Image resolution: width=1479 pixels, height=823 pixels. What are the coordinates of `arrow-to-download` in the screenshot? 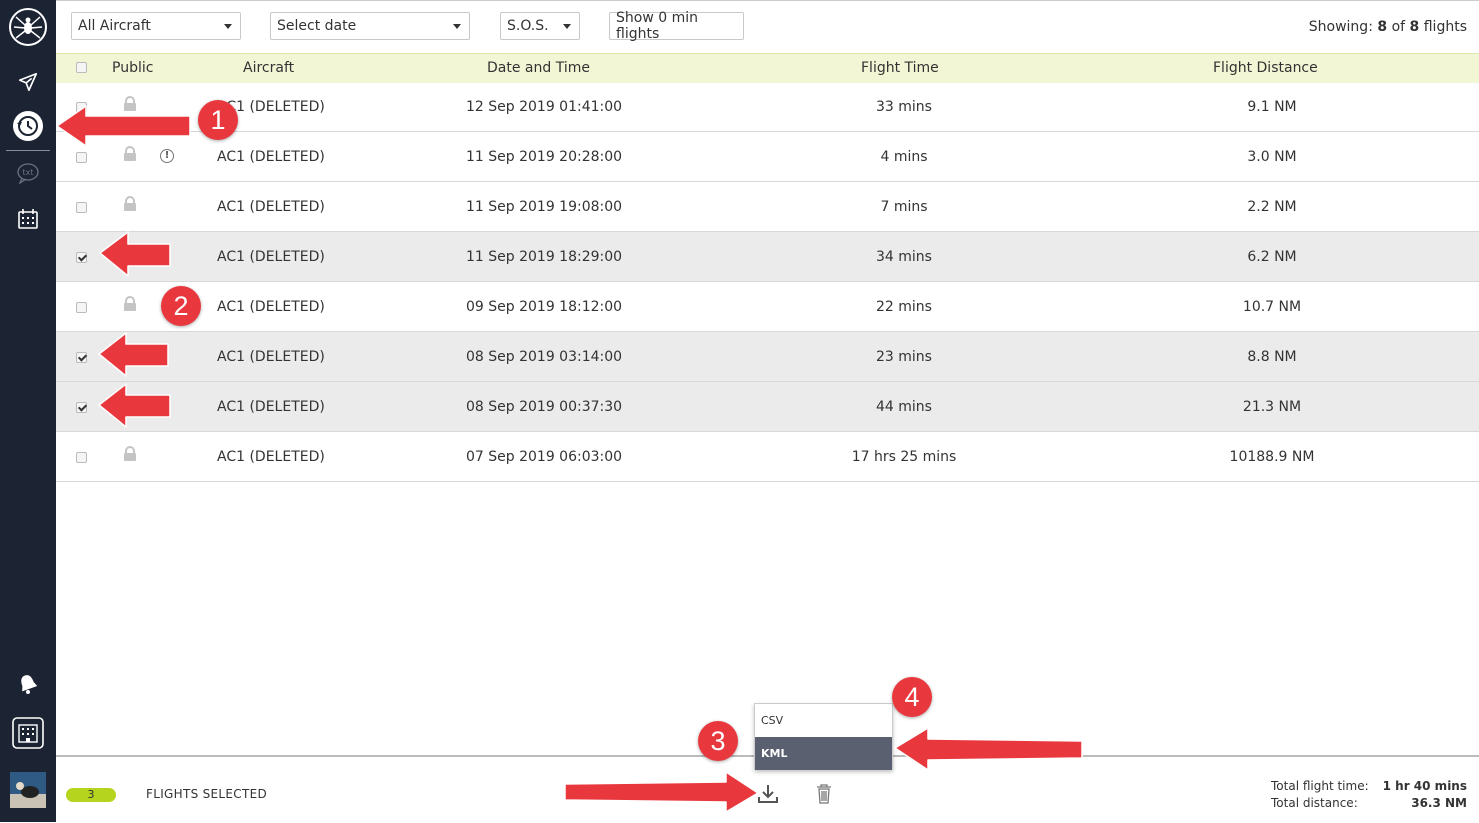 It's located at (661, 792).